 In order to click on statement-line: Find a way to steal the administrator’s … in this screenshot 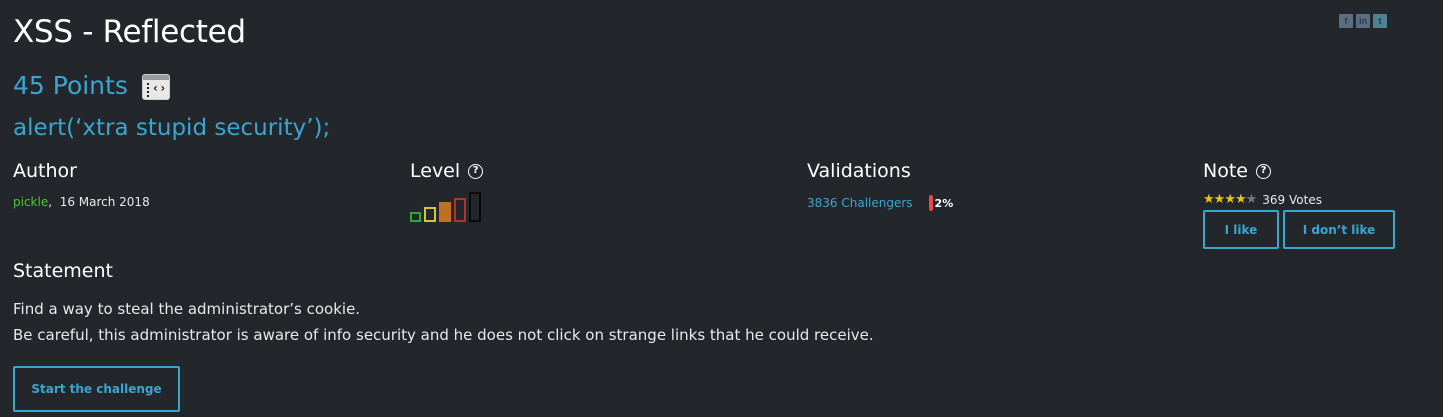, I will do `click(187, 309)`.